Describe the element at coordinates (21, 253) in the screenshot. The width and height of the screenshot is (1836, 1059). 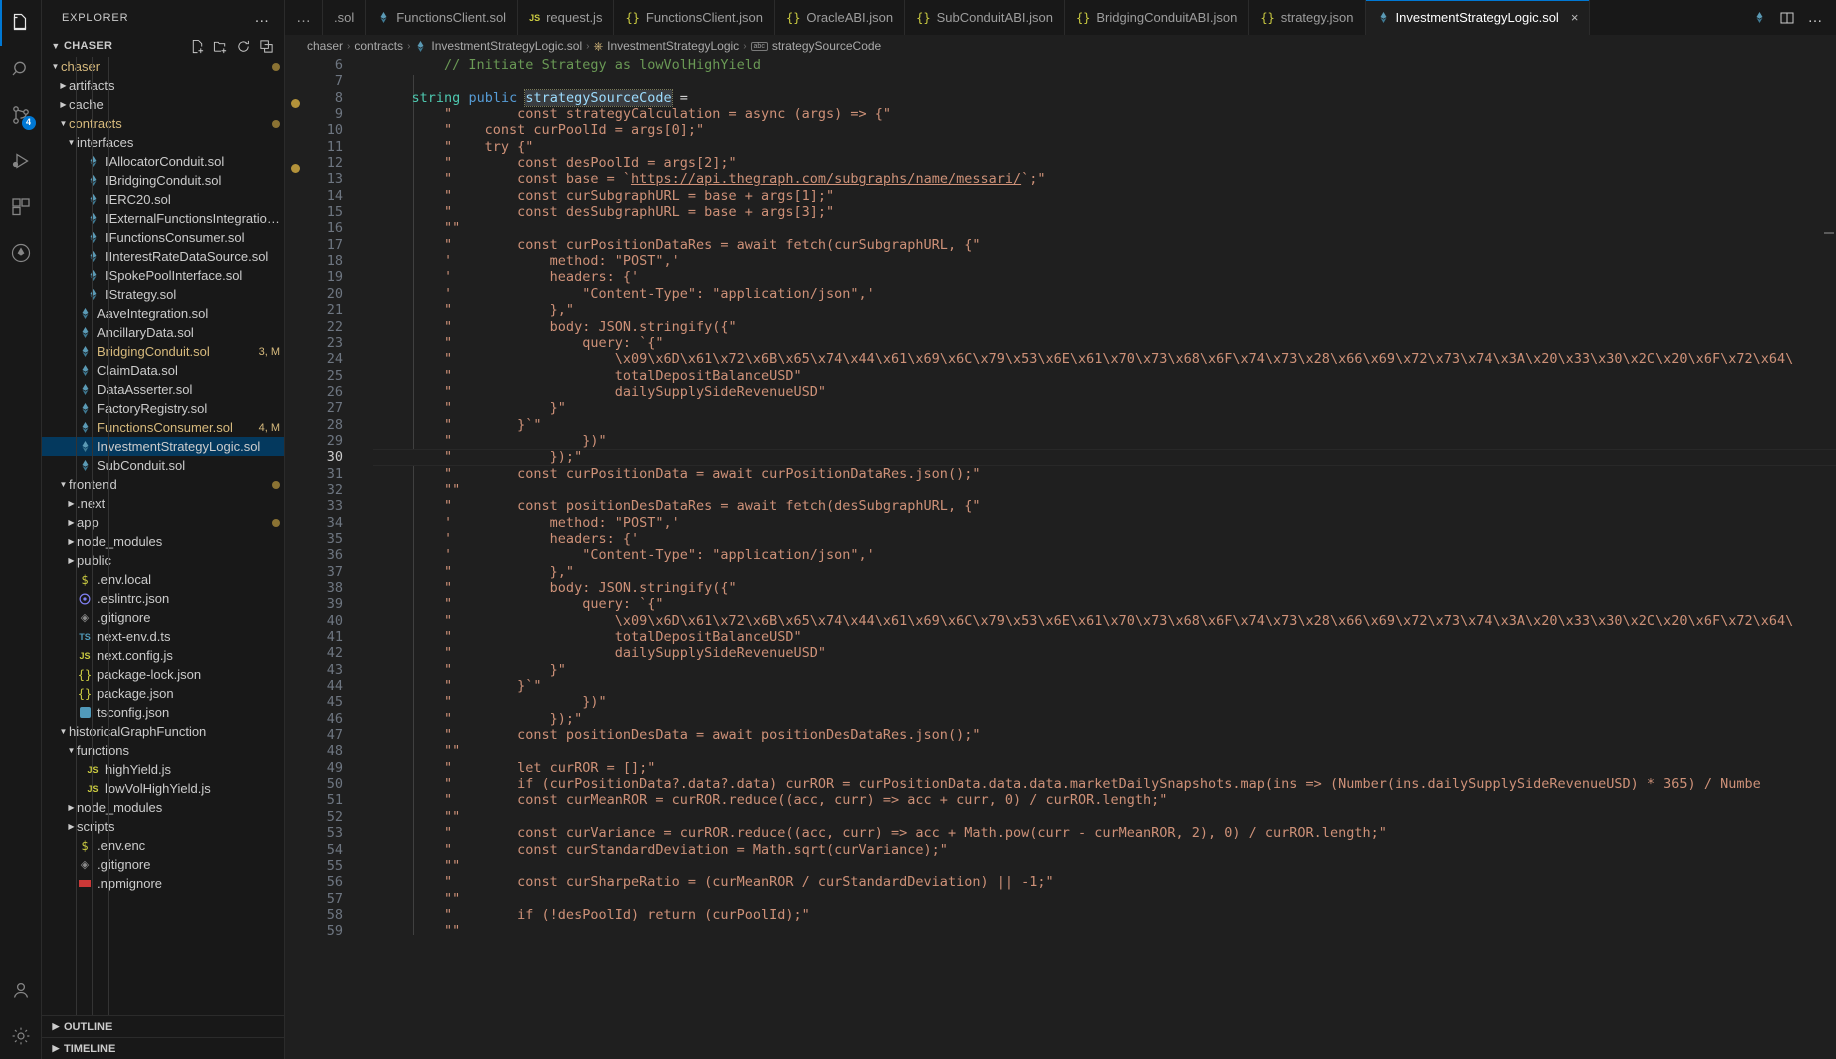
I see `activity-solidity` at that location.